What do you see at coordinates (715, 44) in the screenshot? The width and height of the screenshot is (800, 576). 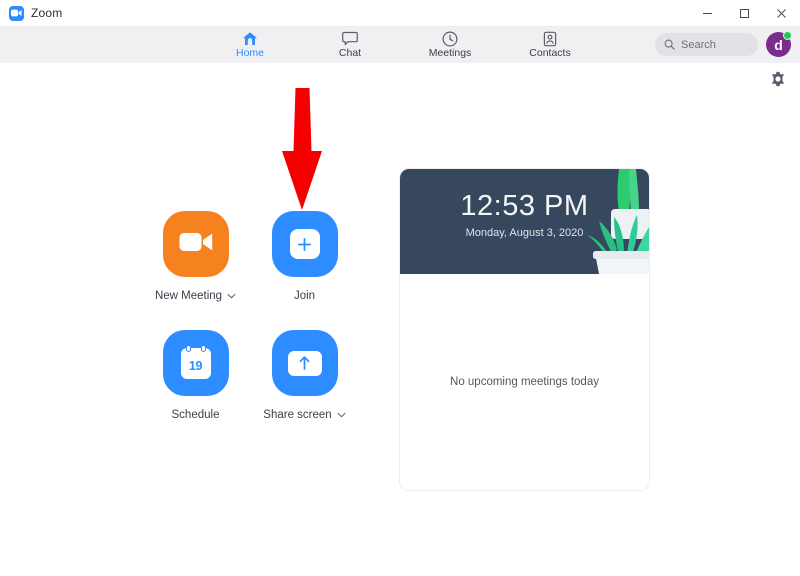 I see `search-input` at bounding box center [715, 44].